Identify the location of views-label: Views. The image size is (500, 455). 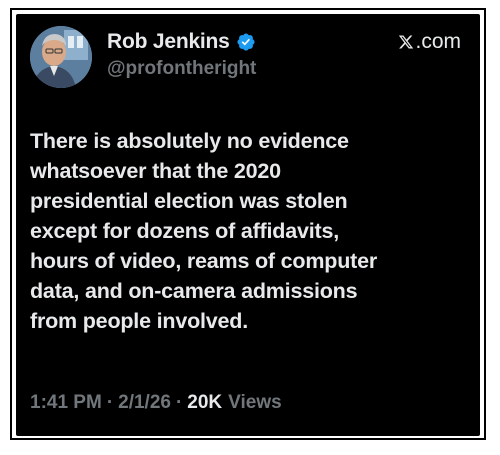
(255, 402).